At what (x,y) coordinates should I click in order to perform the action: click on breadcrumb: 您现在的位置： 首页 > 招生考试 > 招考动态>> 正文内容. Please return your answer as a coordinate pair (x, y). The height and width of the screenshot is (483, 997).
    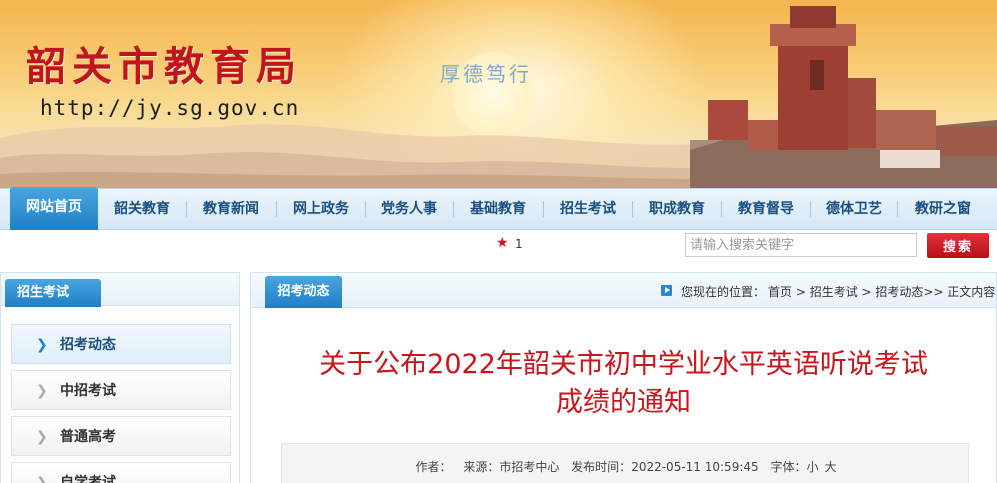
    Looking at the image, I should click on (839, 291).